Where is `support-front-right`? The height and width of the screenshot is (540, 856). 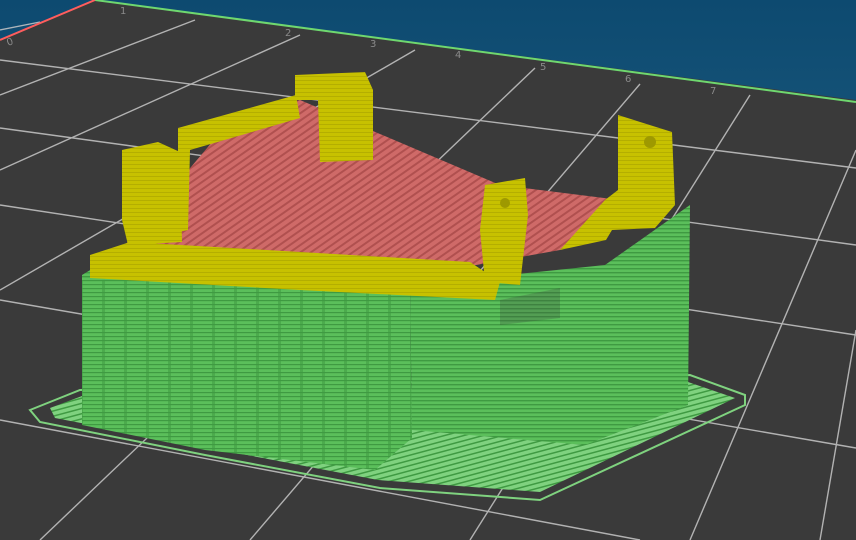
support-front-right is located at coordinates (504, 231).